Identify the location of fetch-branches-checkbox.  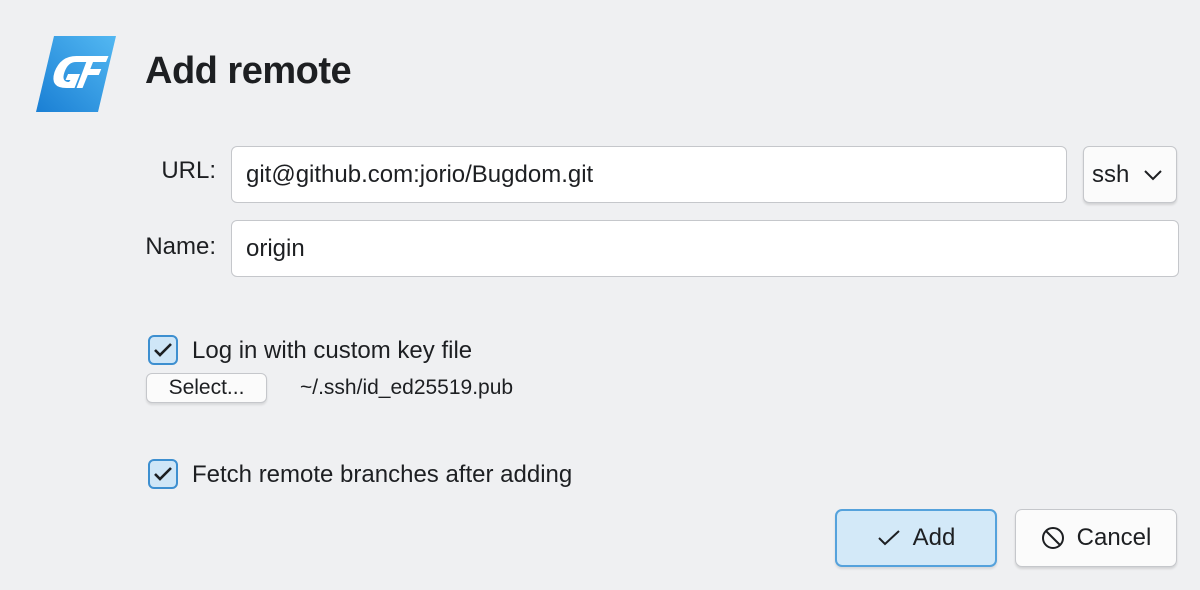
(163, 474).